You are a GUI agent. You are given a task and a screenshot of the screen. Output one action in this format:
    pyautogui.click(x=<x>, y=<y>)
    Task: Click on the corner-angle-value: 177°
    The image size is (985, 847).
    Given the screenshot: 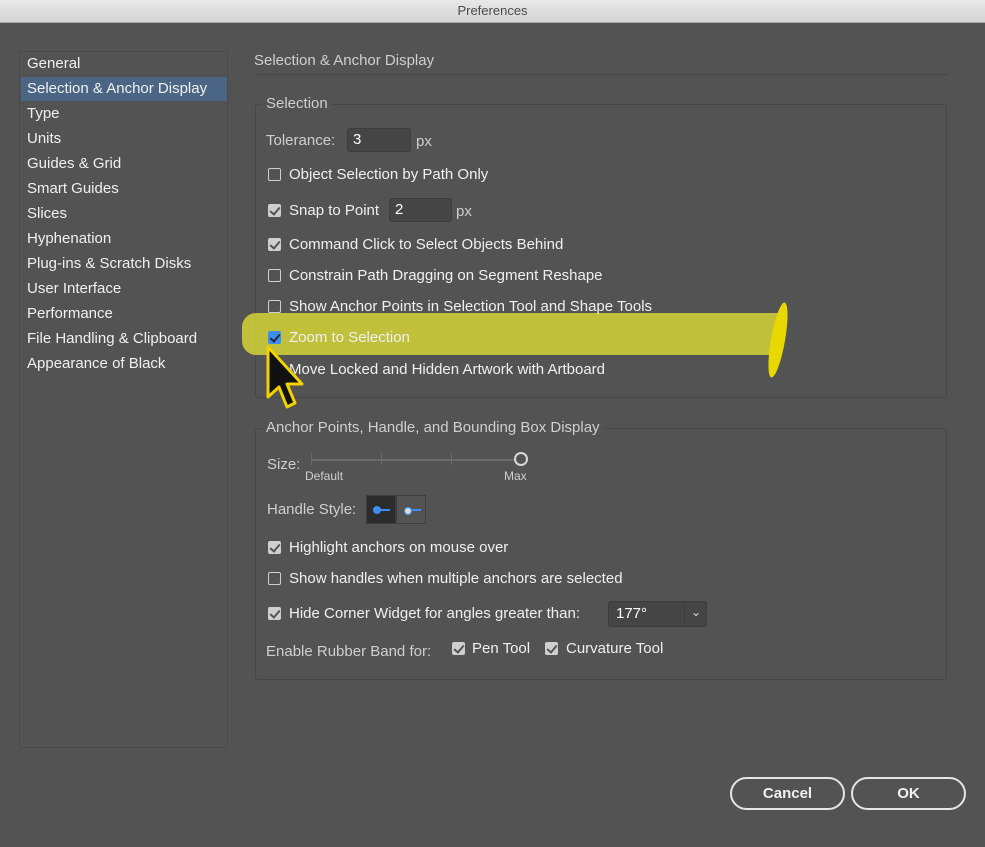 What is the action you would take?
    pyautogui.click(x=632, y=613)
    